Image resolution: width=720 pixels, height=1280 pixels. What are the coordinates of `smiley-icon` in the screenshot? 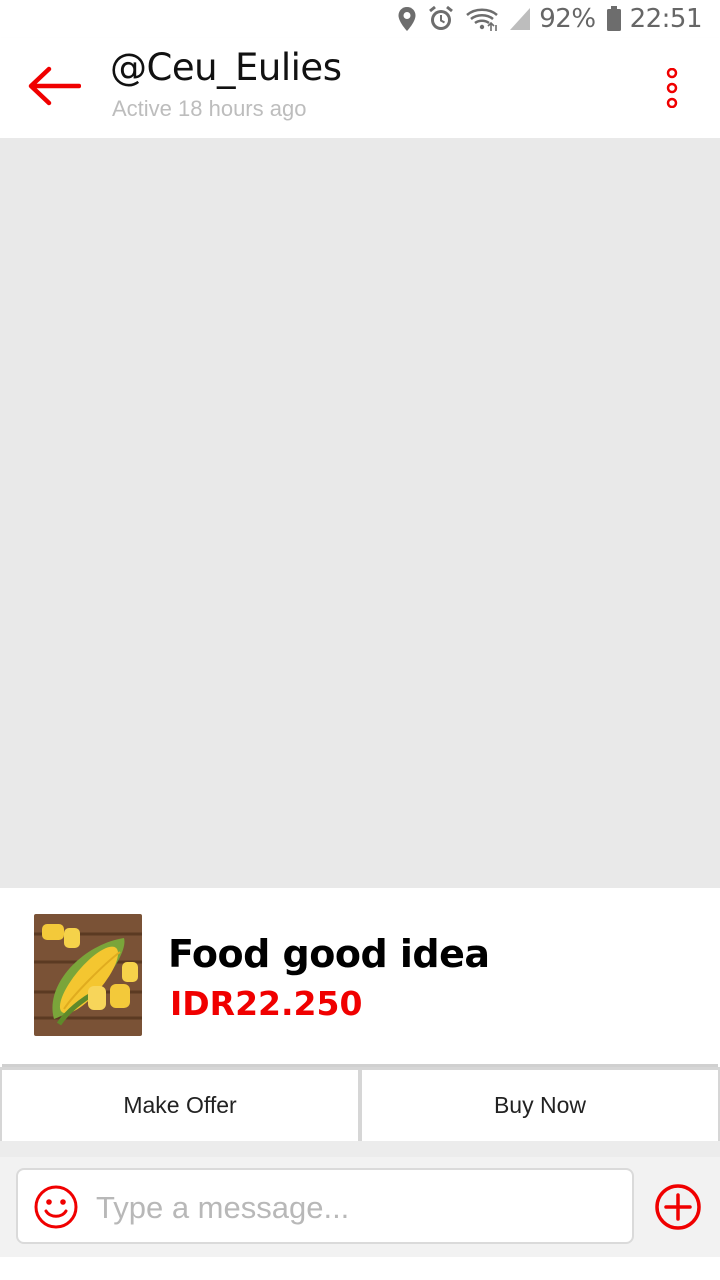 It's located at (56, 1207).